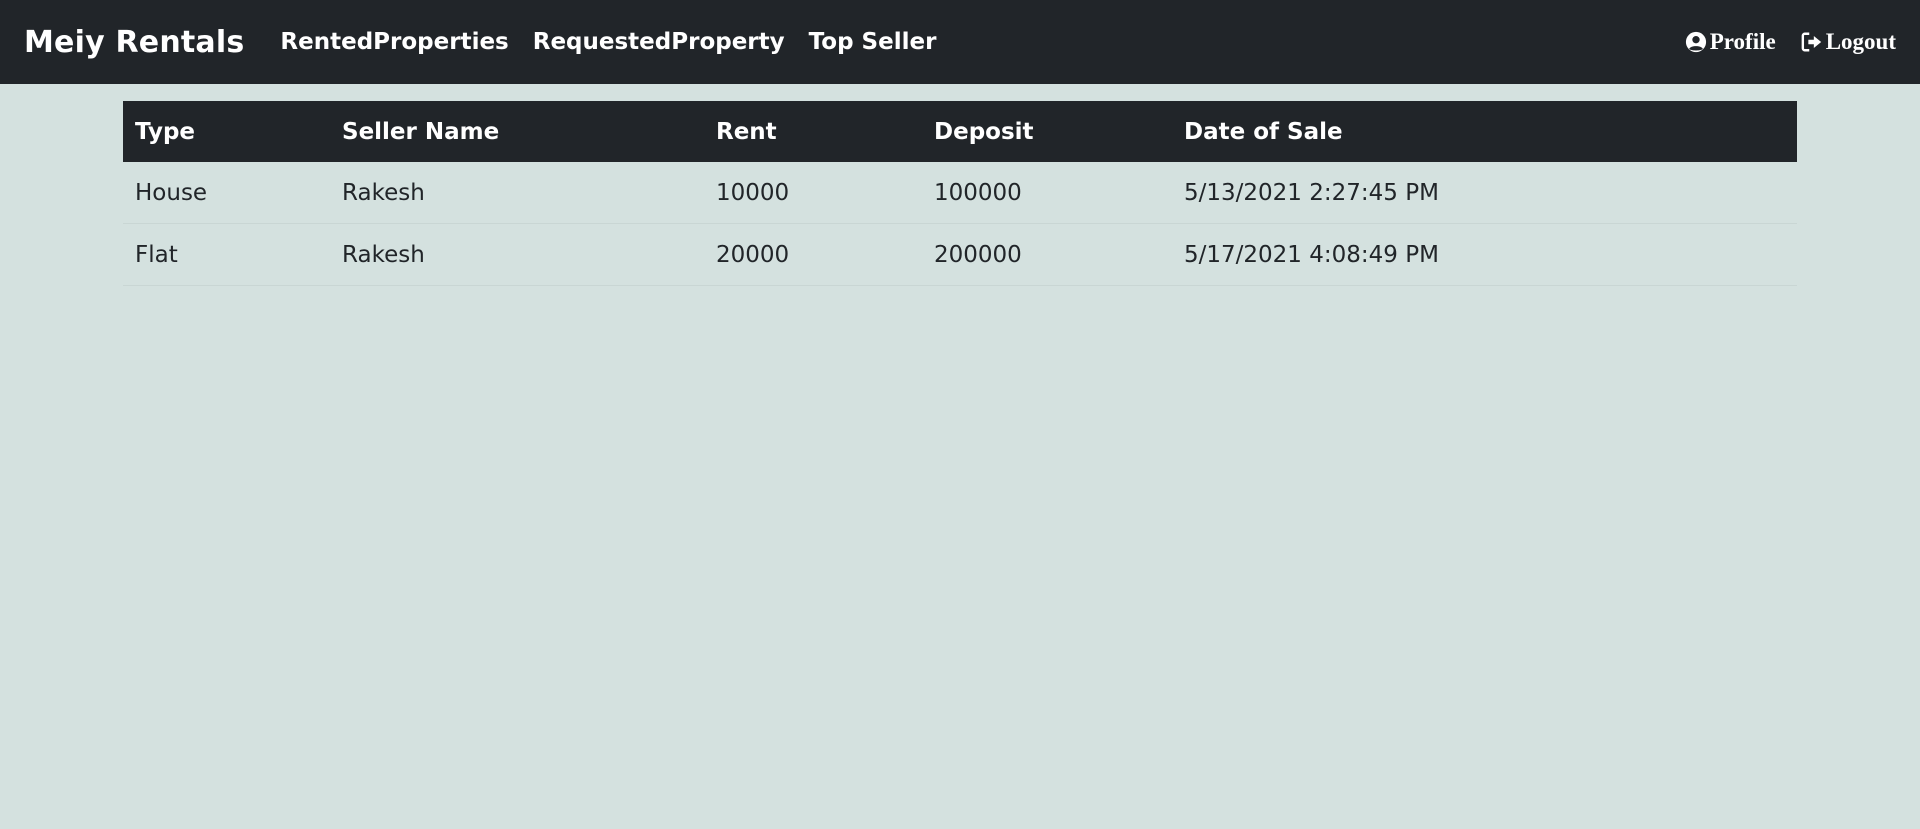 The width and height of the screenshot is (1920, 829). What do you see at coordinates (746, 131) in the screenshot?
I see `column-header-rent: Rent` at bounding box center [746, 131].